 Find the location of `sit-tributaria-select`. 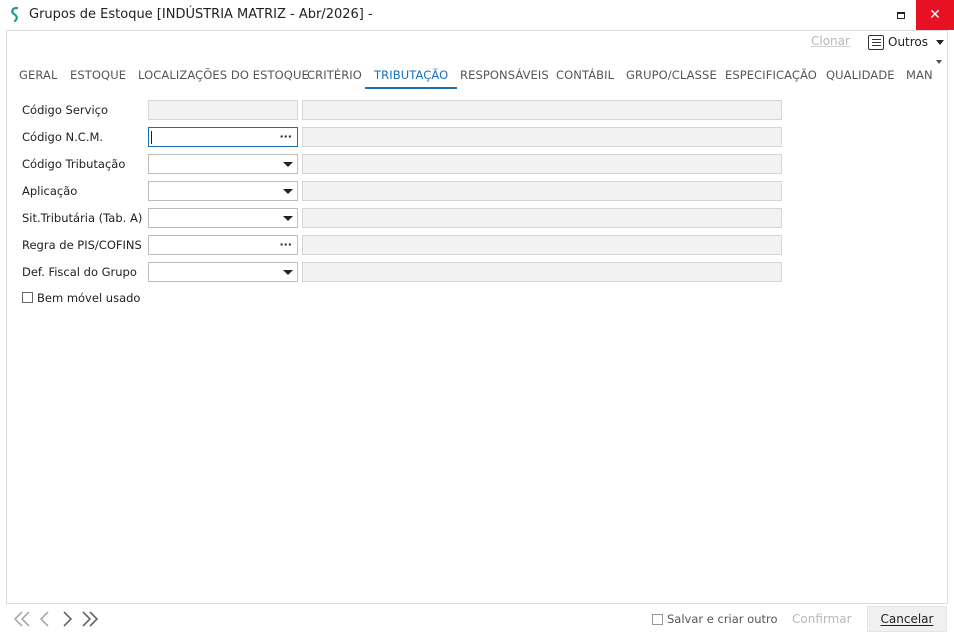

sit-tributaria-select is located at coordinates (223, 218).